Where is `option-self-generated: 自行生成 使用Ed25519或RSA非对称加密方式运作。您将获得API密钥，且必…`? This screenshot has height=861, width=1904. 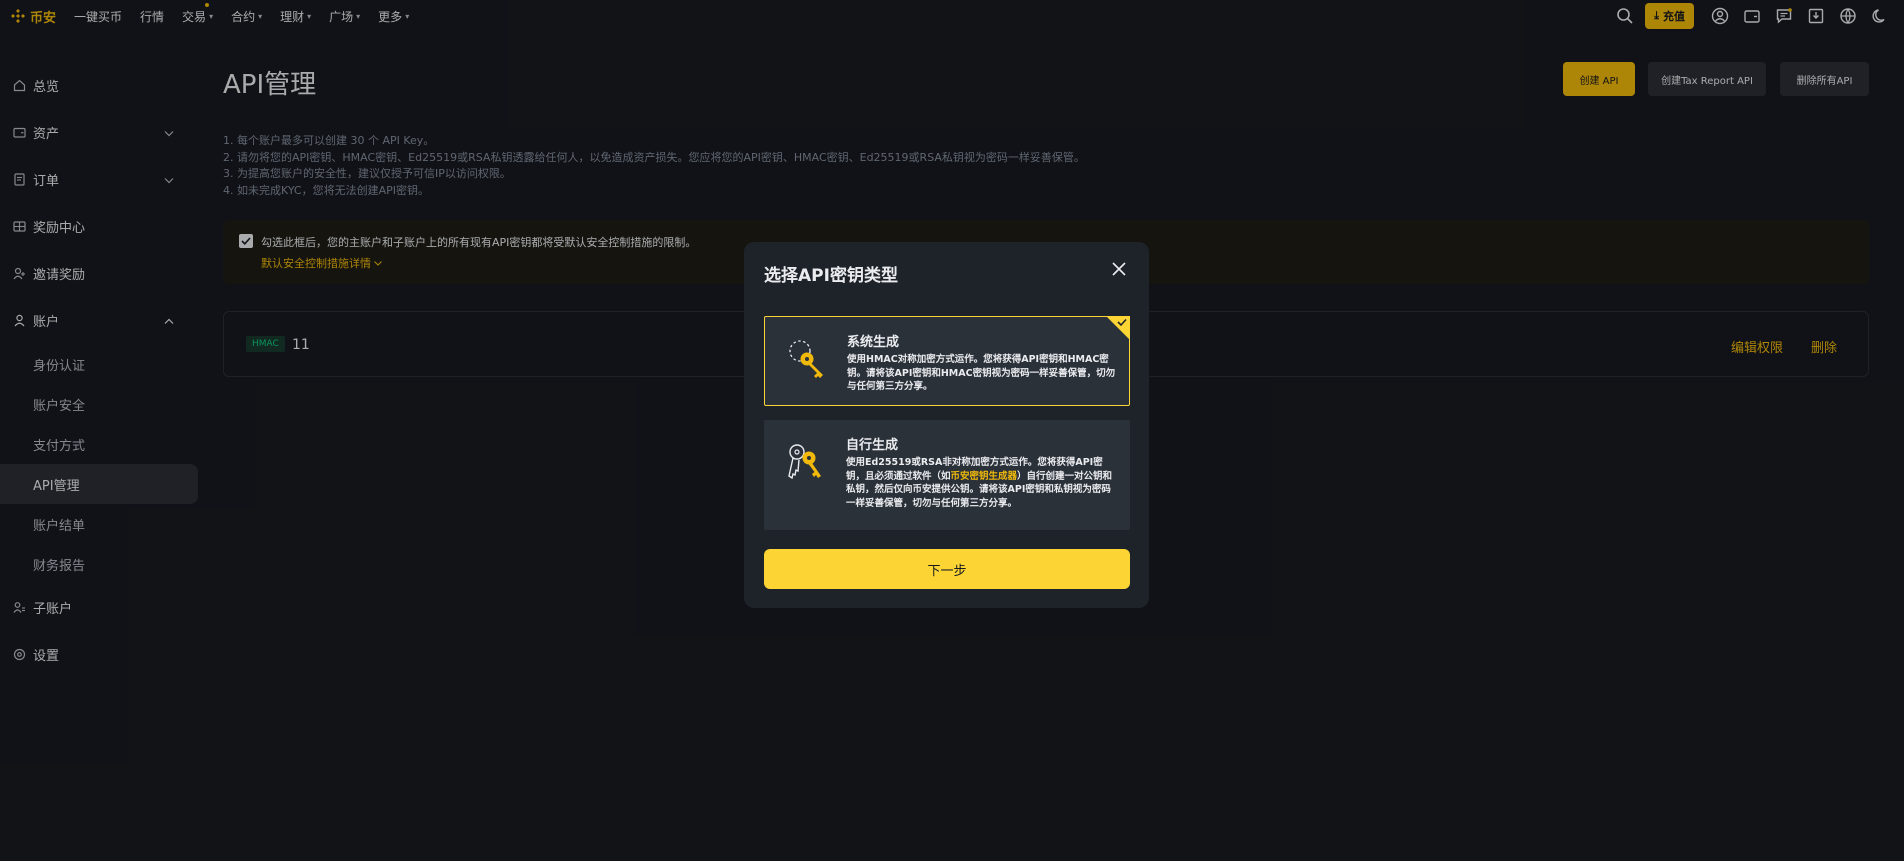 option-self-generated: 自行生成 使用Ed25519或RSA非对称加密方式运作。您将获得API密钥，且必… is located at coordinates (947, 475).